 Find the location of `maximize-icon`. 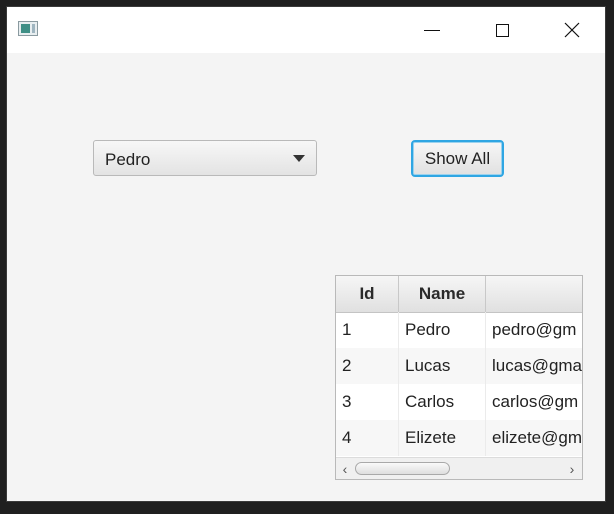

maximize-icon is located at coordinates (502, 30).